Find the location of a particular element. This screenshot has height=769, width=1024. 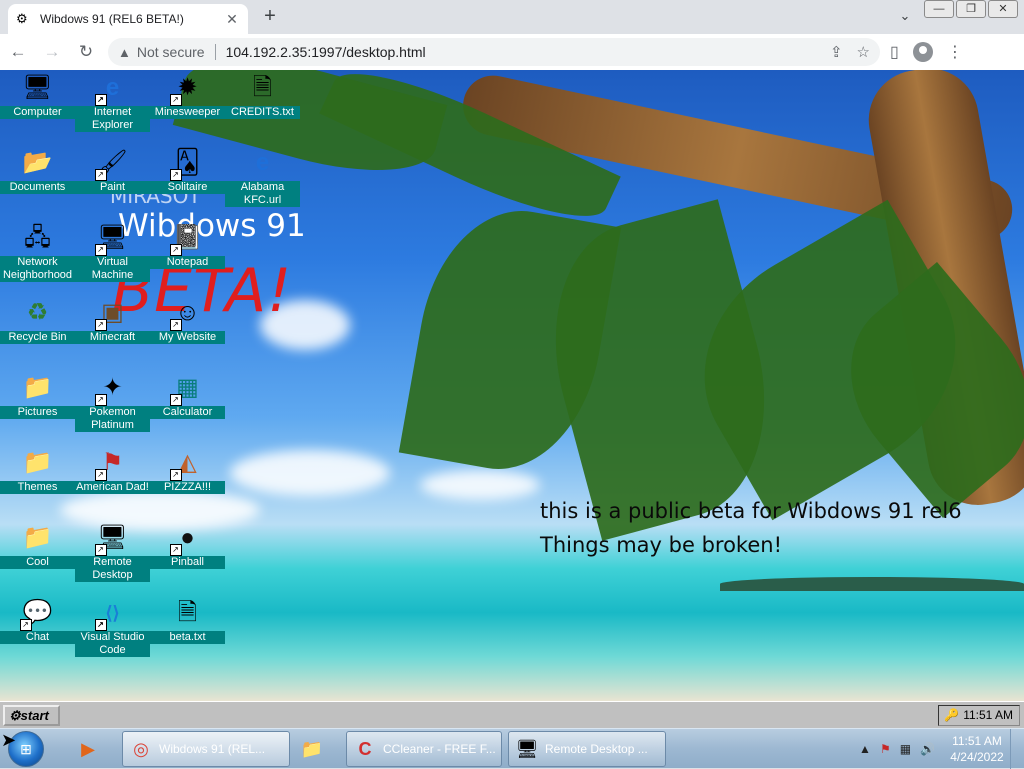

desktop-icon-pictures: 📁 Pictures is located at coordinates (37, 395).